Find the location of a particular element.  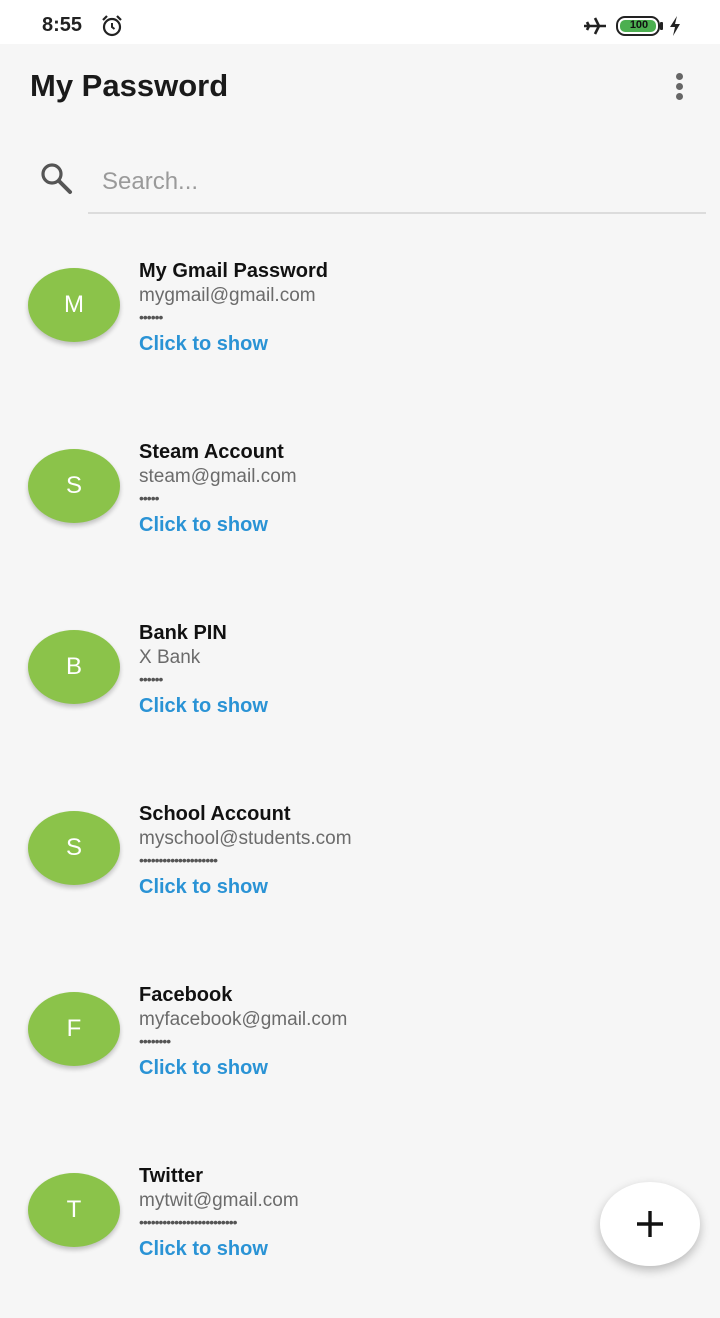

status-time: 8:55 is located at coordinates (62, 25).